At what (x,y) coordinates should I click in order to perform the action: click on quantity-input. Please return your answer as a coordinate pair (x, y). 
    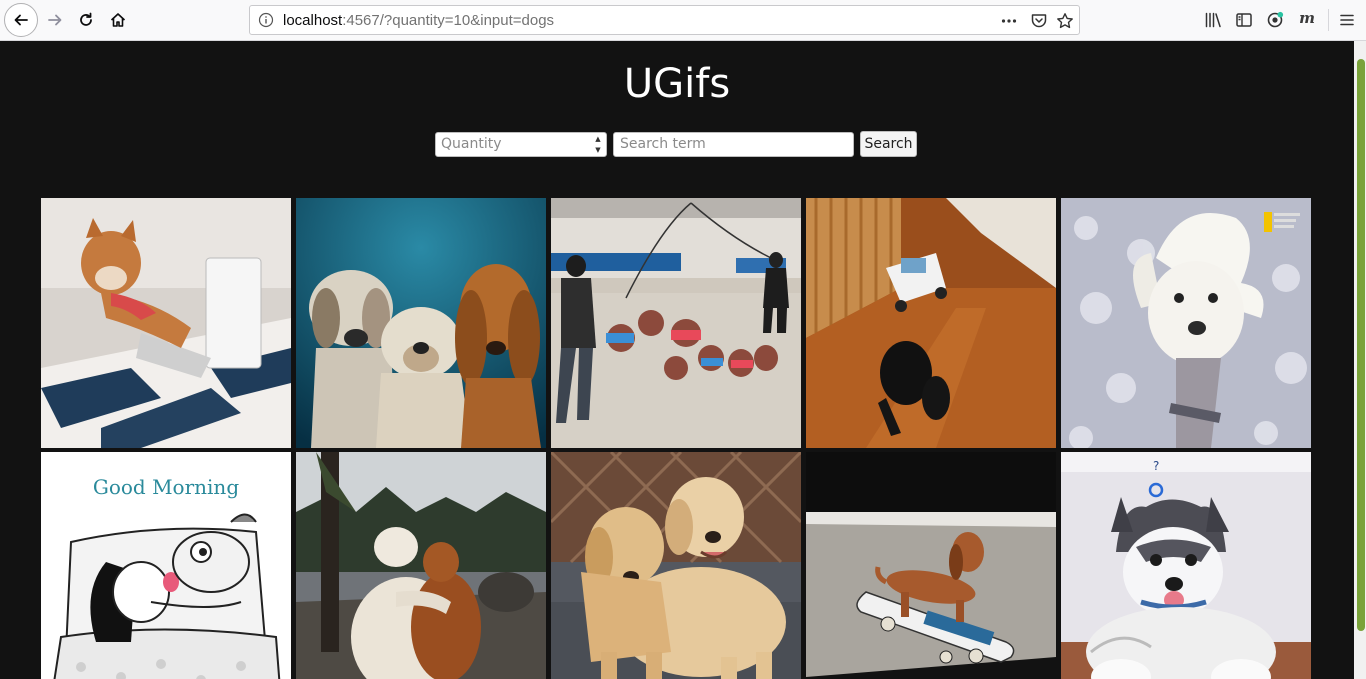
    Looking at the image, I should click on (521, 144).